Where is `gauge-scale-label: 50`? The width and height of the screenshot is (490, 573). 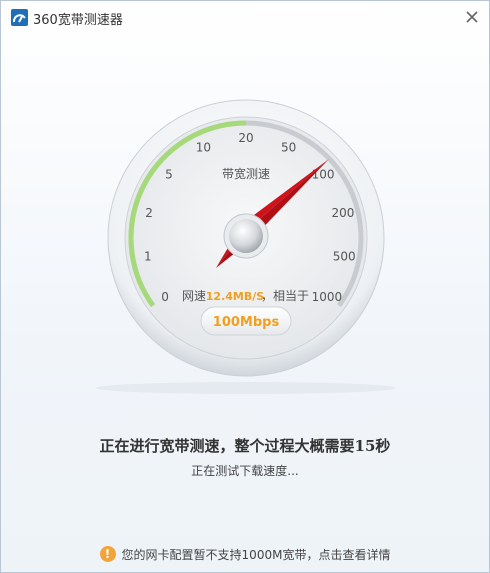 gauge-scale-label: 50 is located at coordinates (288, 148).